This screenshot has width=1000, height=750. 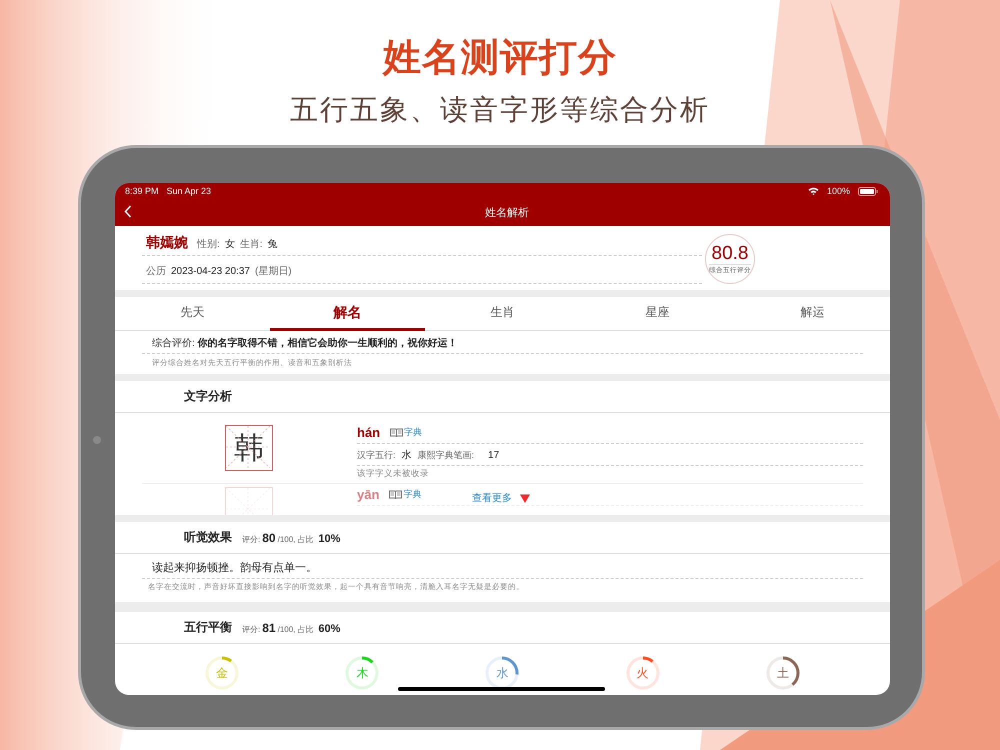 I want to click on element-label: 火, so click(x=643, y=673).